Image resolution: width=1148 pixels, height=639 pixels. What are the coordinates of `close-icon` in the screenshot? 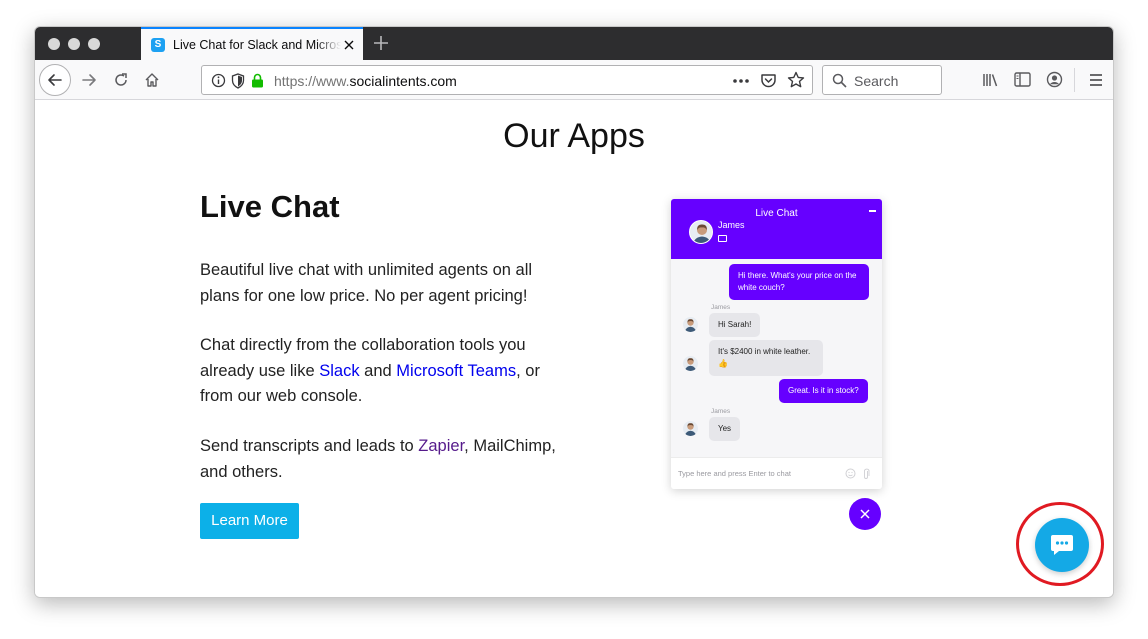 It's located at (865, 514).